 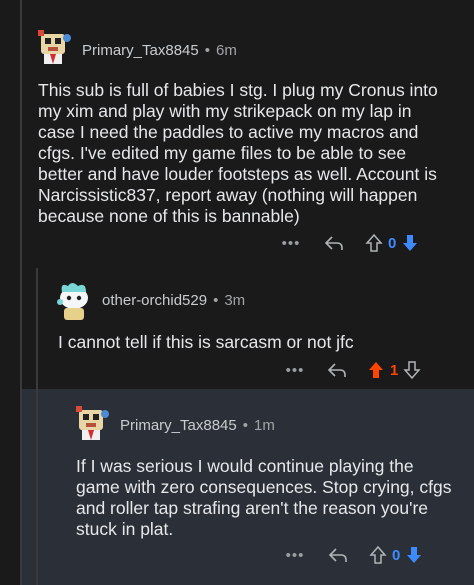 What do you see at coordinates (235, 300) in the screenshot?
I see `timestamp: 3m` at bounding box center [235, 300].